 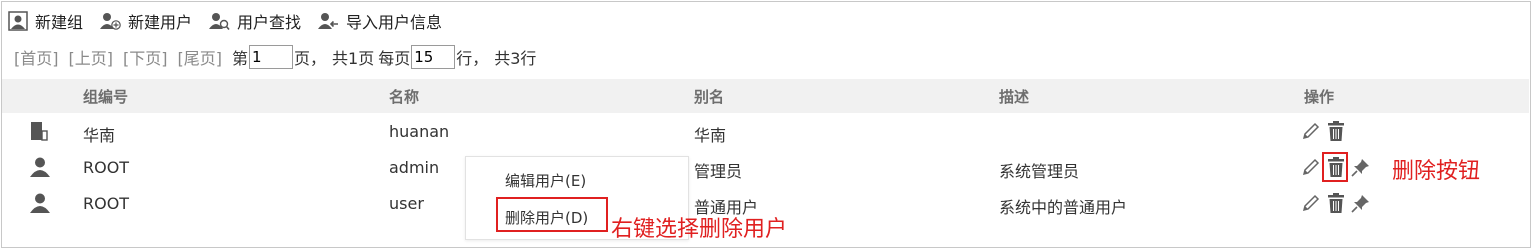 What do you see at coordinates (718, 171) in the screenshot?
I see `cell-alias: 管理员` at bounding box center [718, 171].